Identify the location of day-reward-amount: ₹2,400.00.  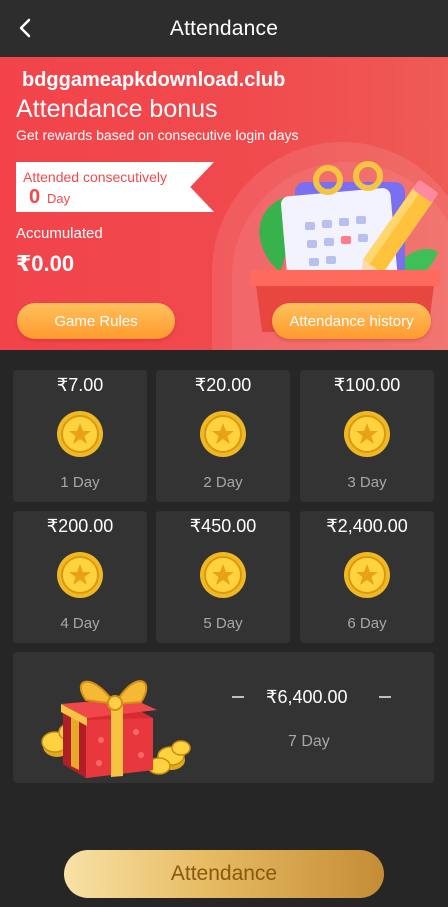
(367, 526).